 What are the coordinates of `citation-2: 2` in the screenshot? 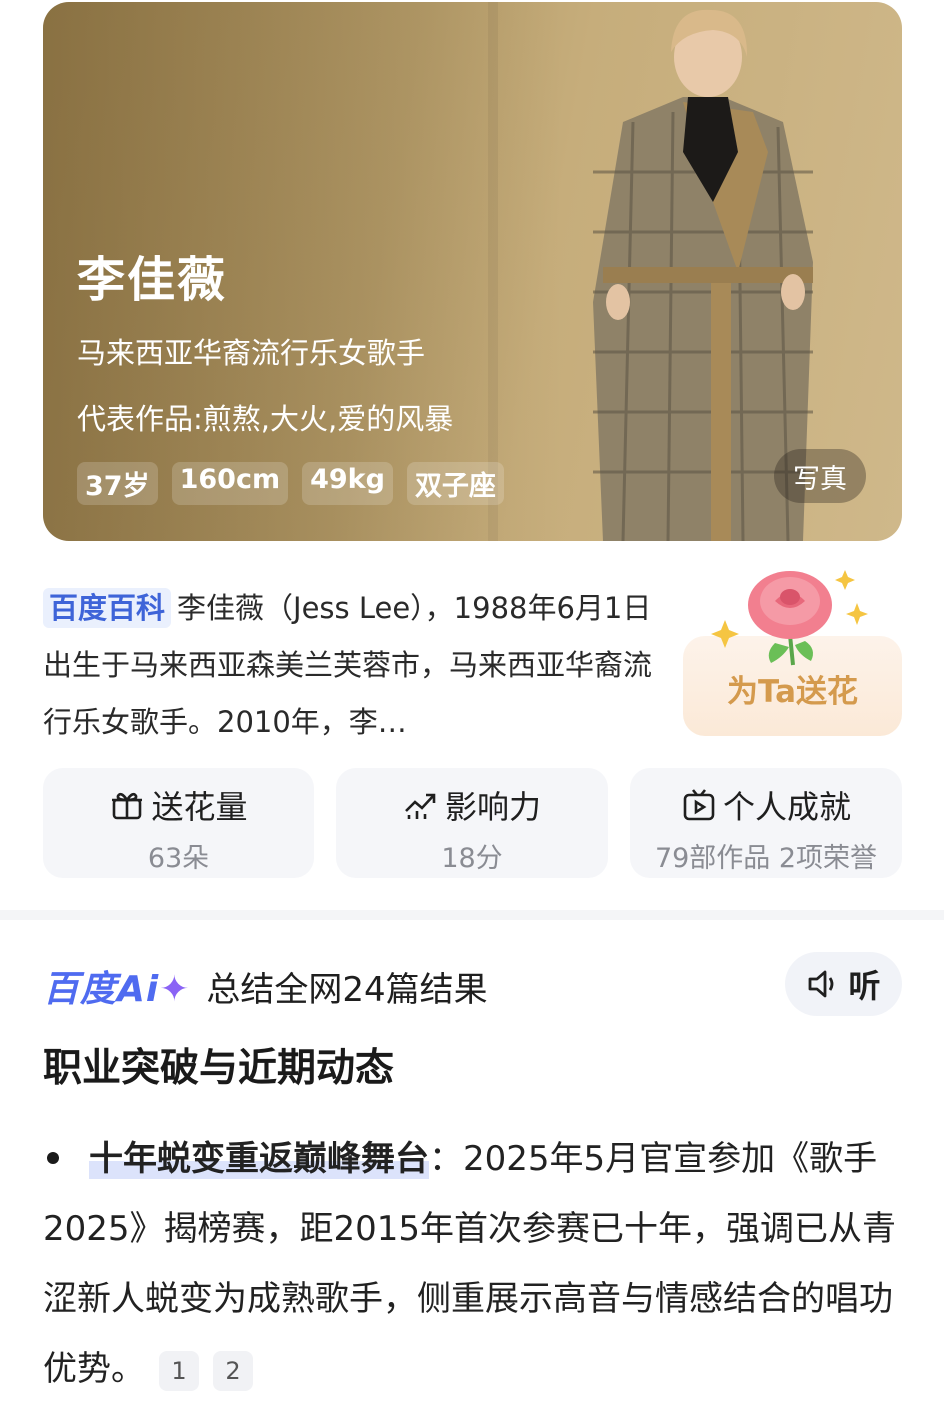 It's located at (233, 1370).